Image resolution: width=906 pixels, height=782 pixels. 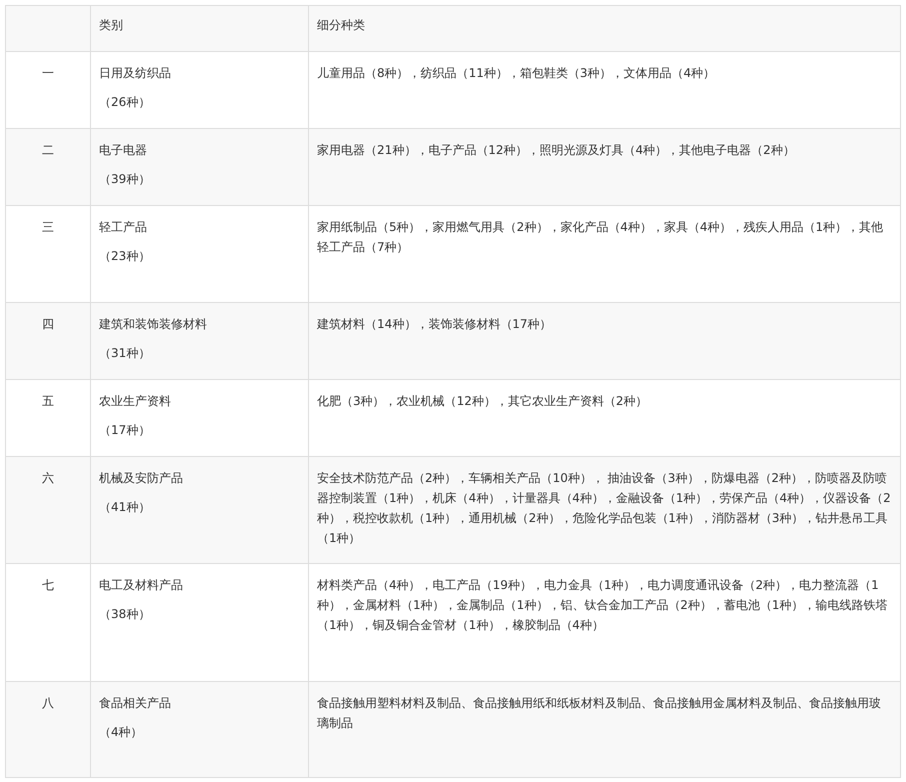 I want to click on category-count: （41种）, so click(x=125, y=507).